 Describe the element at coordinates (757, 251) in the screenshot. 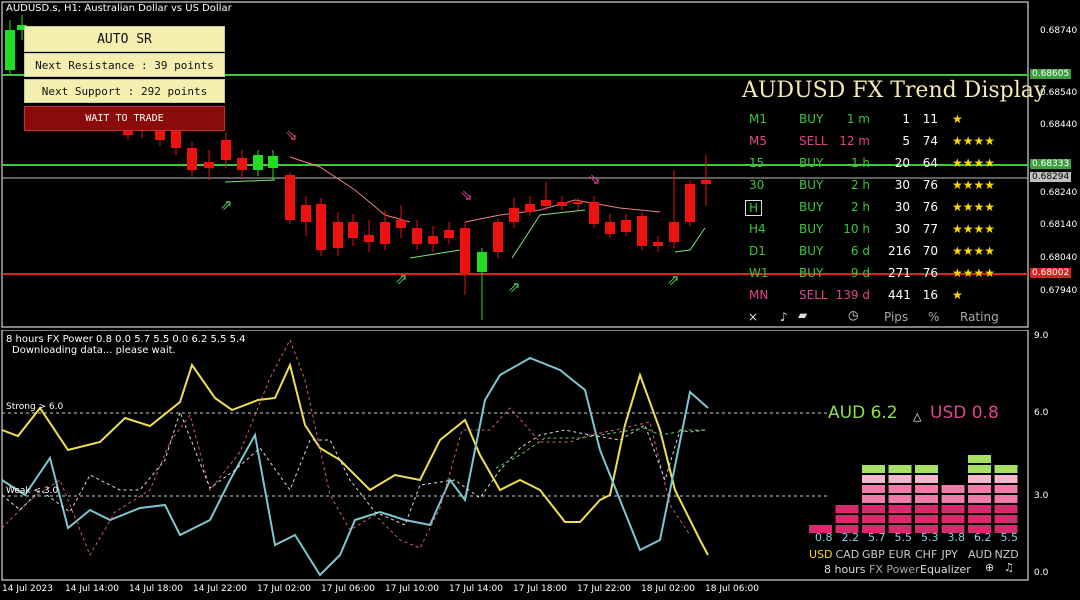

I see `trend-tf-cell: D1` at that location.